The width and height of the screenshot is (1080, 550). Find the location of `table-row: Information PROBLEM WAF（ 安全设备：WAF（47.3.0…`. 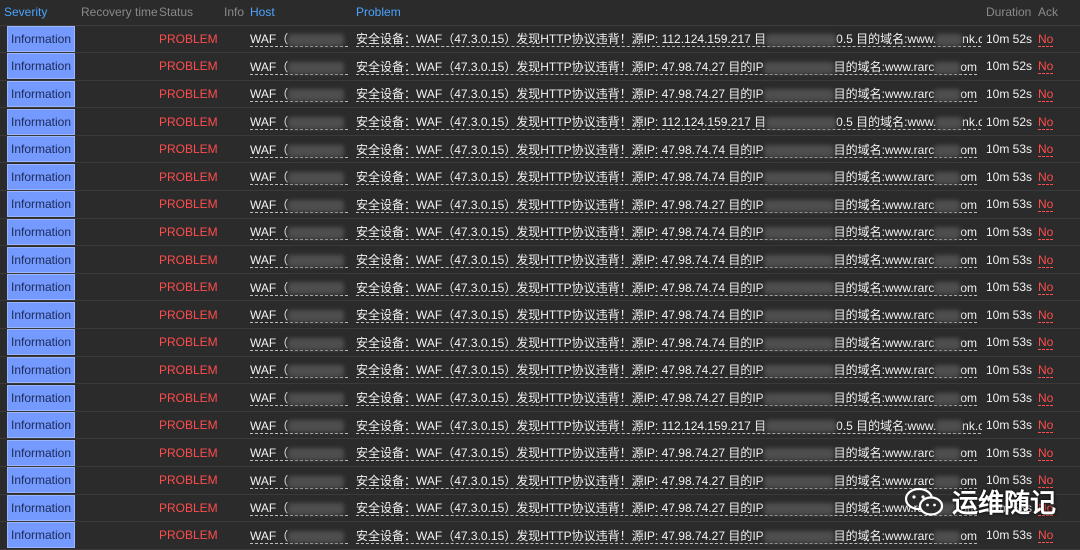

table-row: Information PROBLEM WAF（ 安全设备：WAF（47.3.0… is located at coordinates (540, 94).